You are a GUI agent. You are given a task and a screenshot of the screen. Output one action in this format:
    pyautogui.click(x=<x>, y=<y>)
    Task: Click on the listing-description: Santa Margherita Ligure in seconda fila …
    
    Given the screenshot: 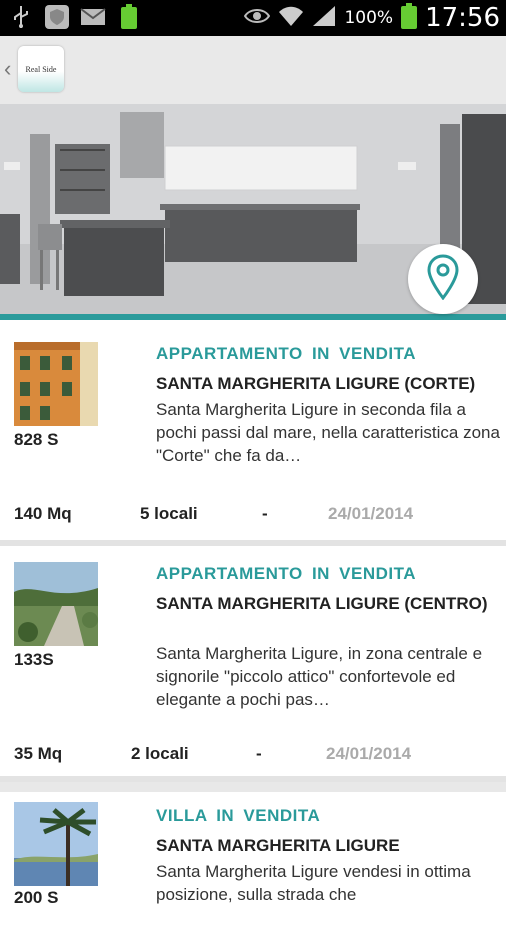 What is the action you would take?
    pyautogui.click(x=328, y=432)
    